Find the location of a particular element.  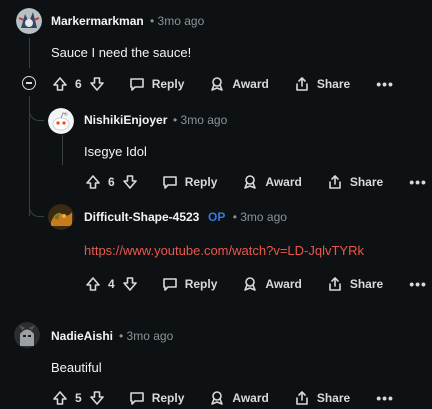

comment-body: Beautiful is located at coordinates (76, 367).